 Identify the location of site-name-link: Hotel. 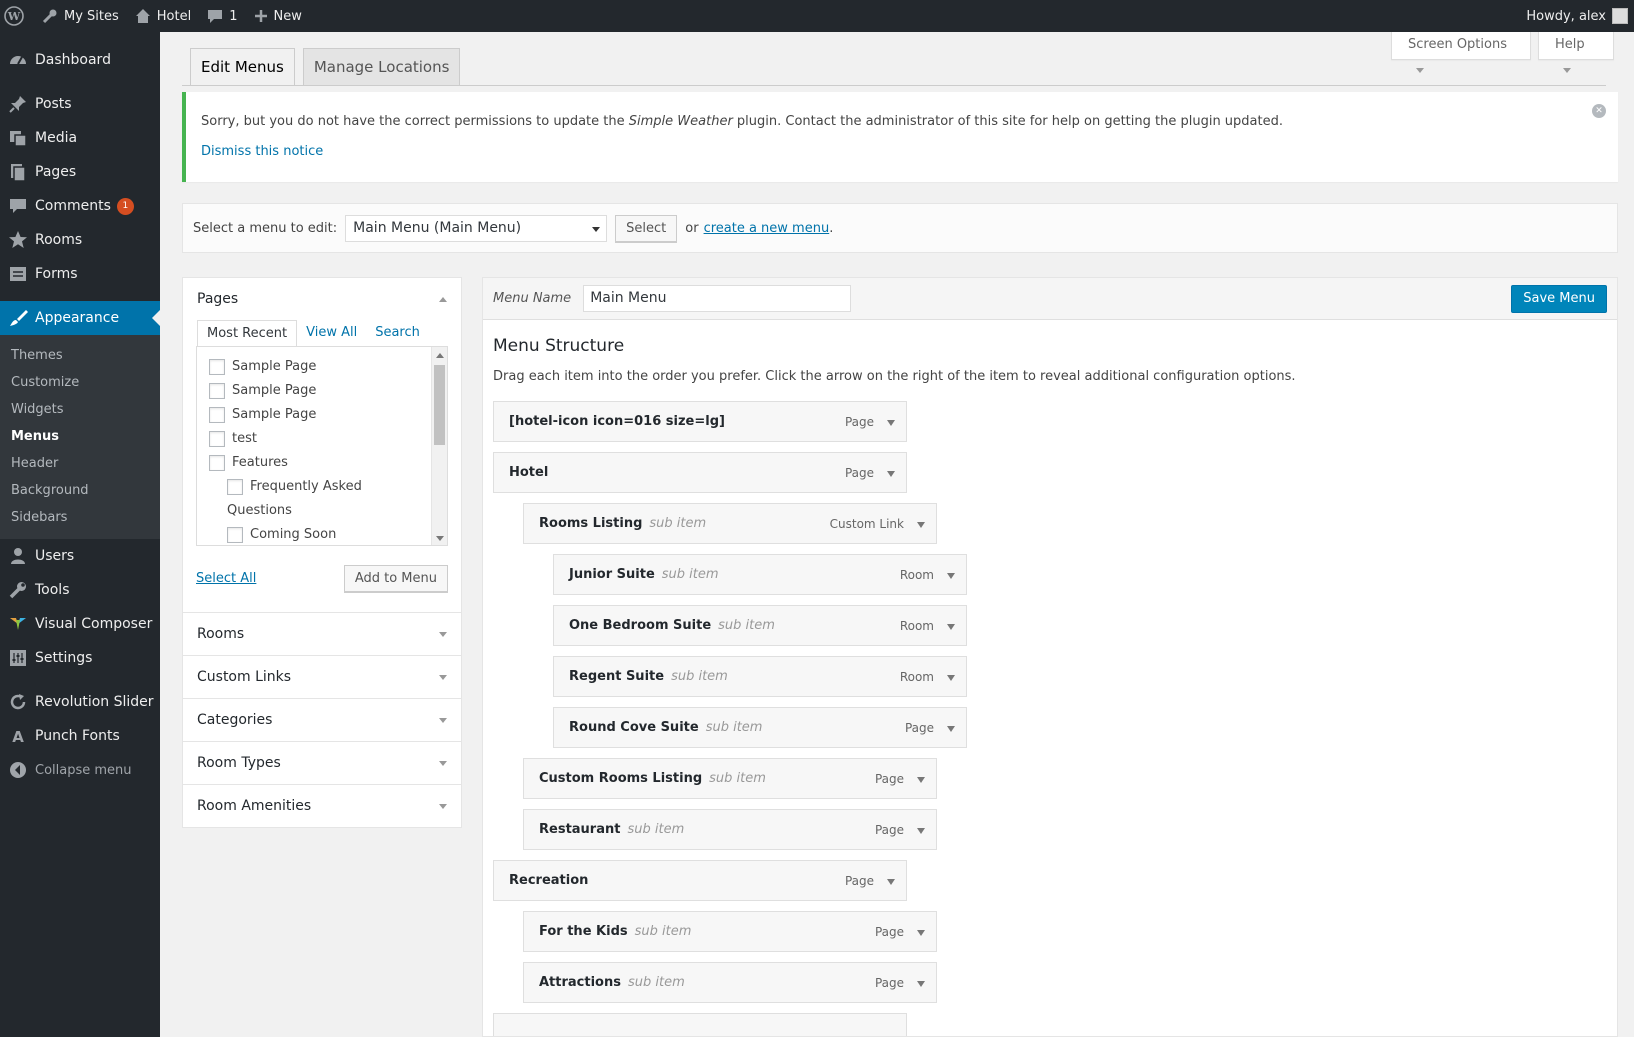
(163, 16).